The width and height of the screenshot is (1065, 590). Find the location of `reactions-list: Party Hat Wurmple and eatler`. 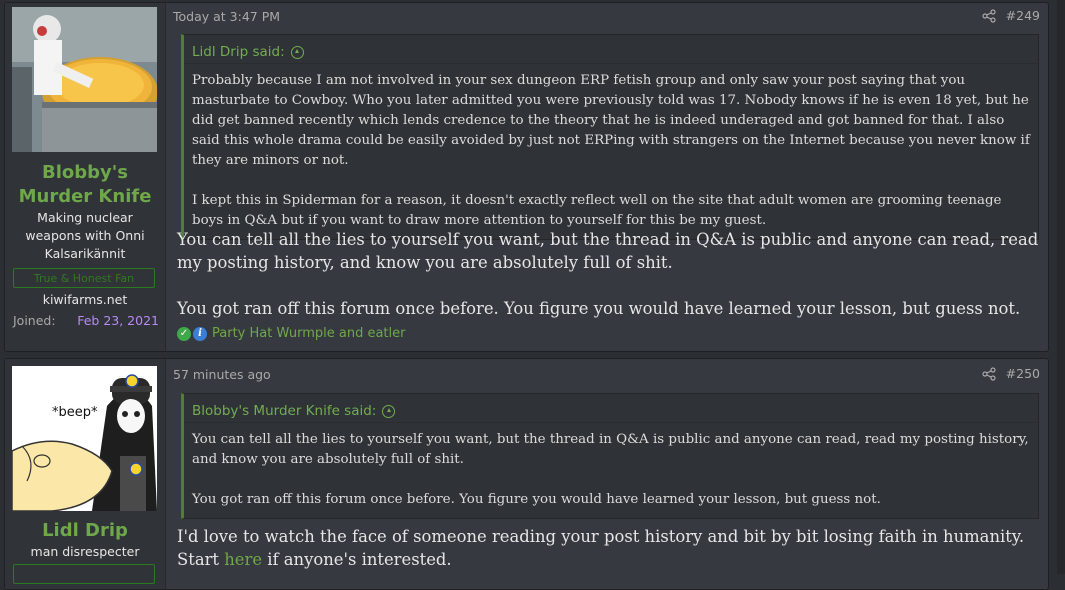

reactions-list: Party Hat Wurmple and eatler is located at coordinates (308, 333).